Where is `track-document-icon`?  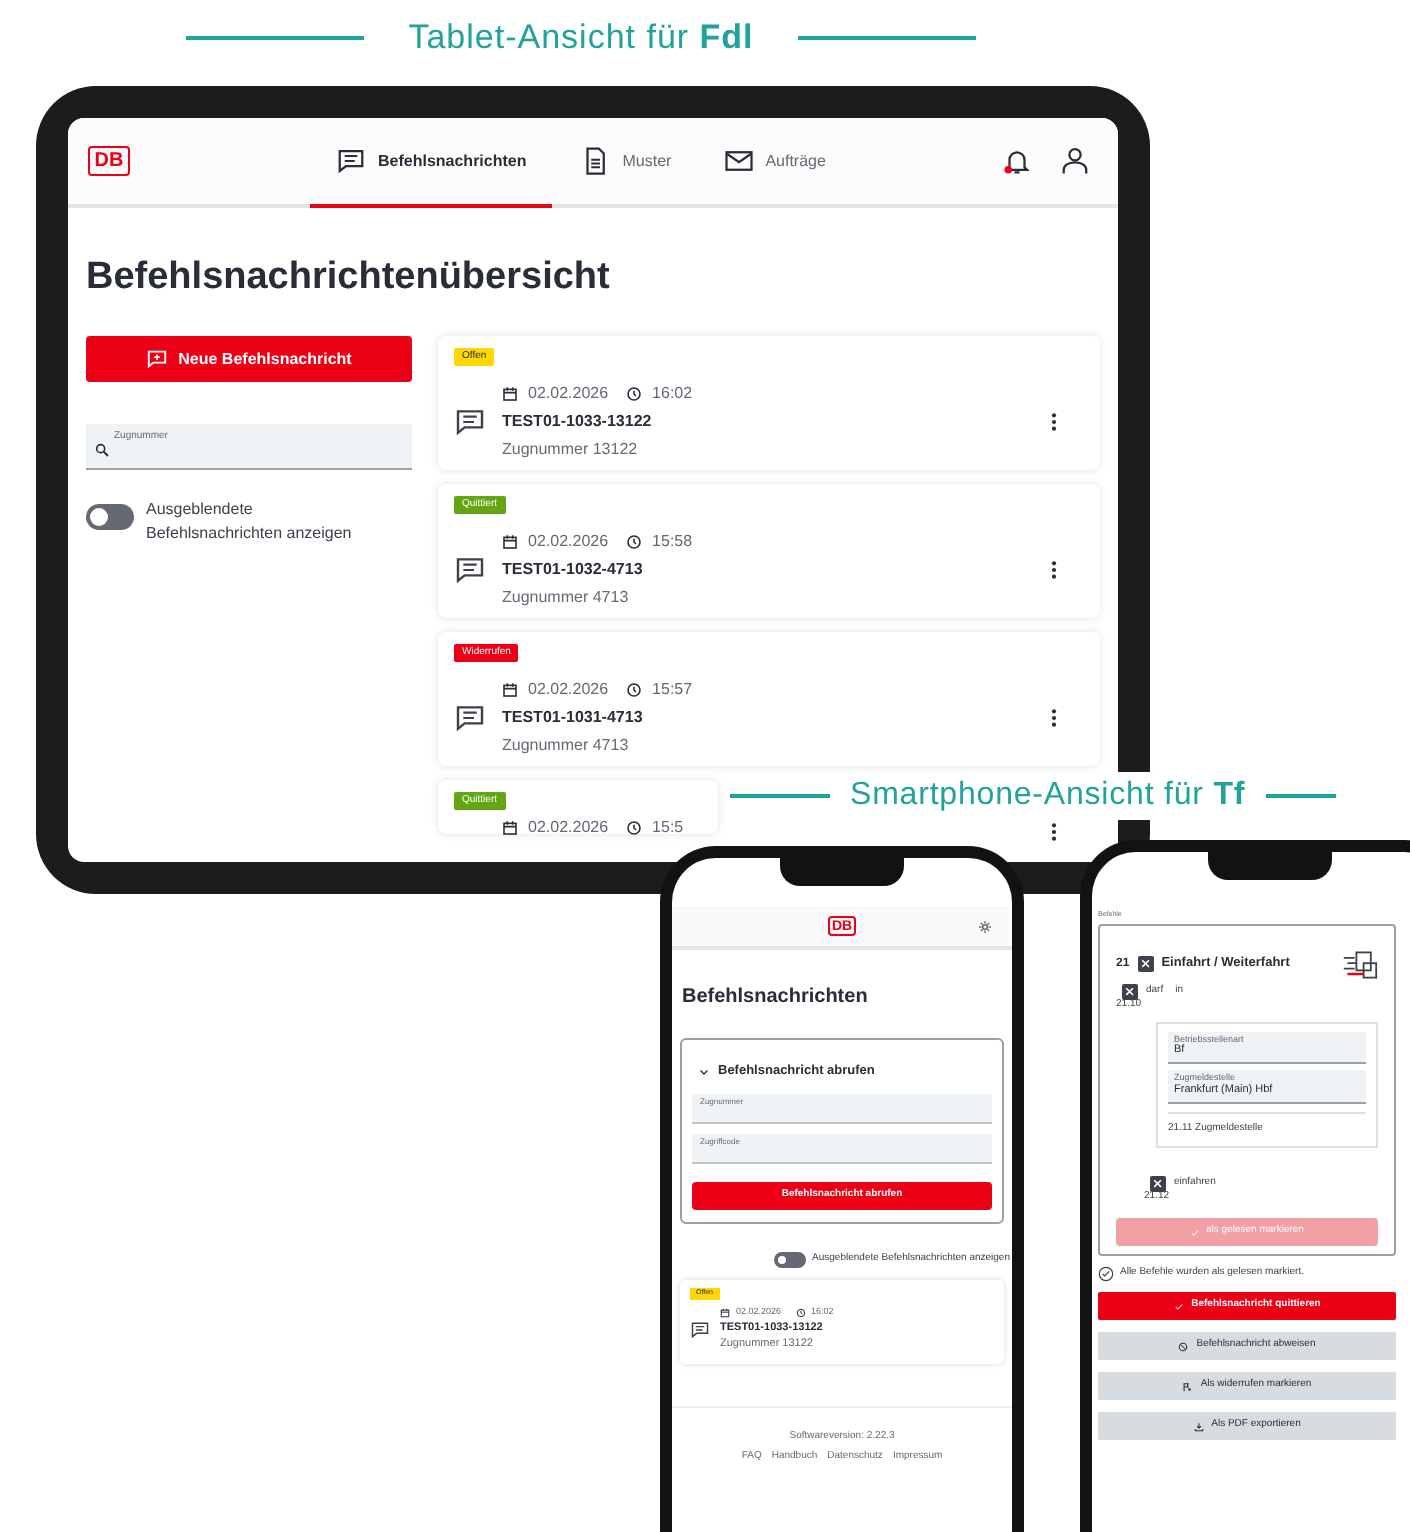
track-document-icon is located at coordinates (1360, 964).